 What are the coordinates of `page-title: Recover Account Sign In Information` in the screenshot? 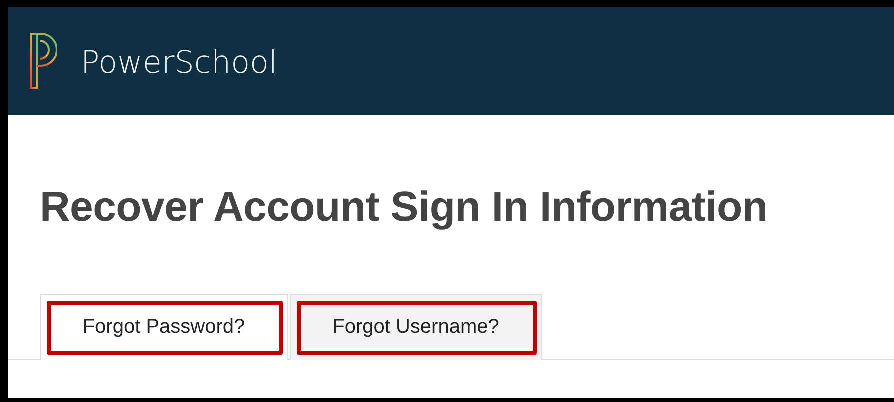 It's located at (404, 207).